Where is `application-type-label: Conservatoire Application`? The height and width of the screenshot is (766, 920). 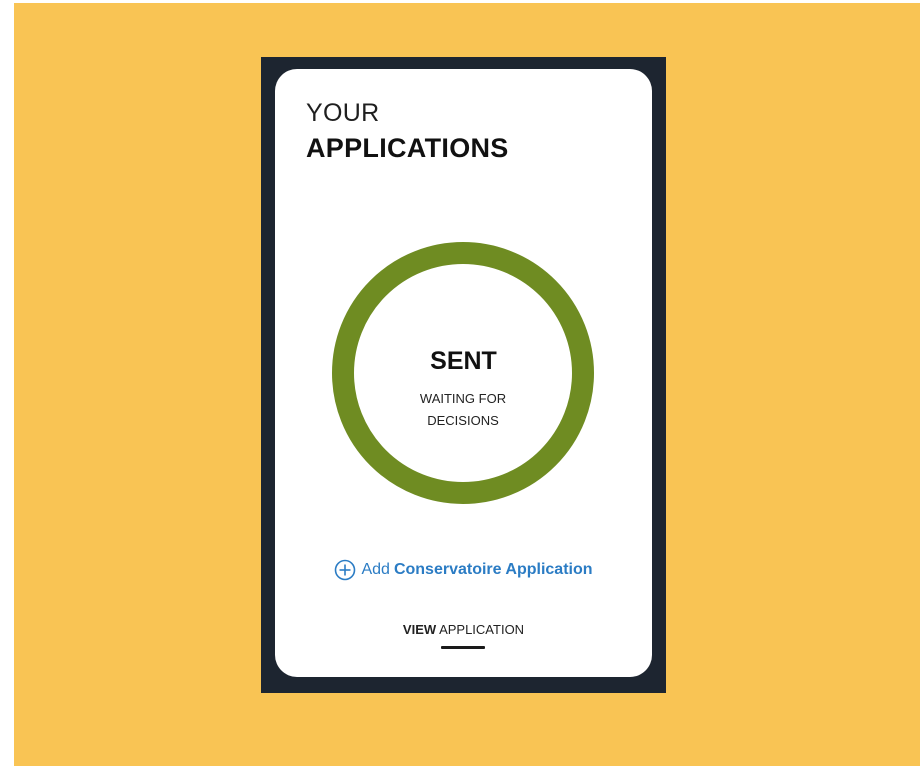
application-type-label: Conservatoire Application is located at coordinates (493, 569).